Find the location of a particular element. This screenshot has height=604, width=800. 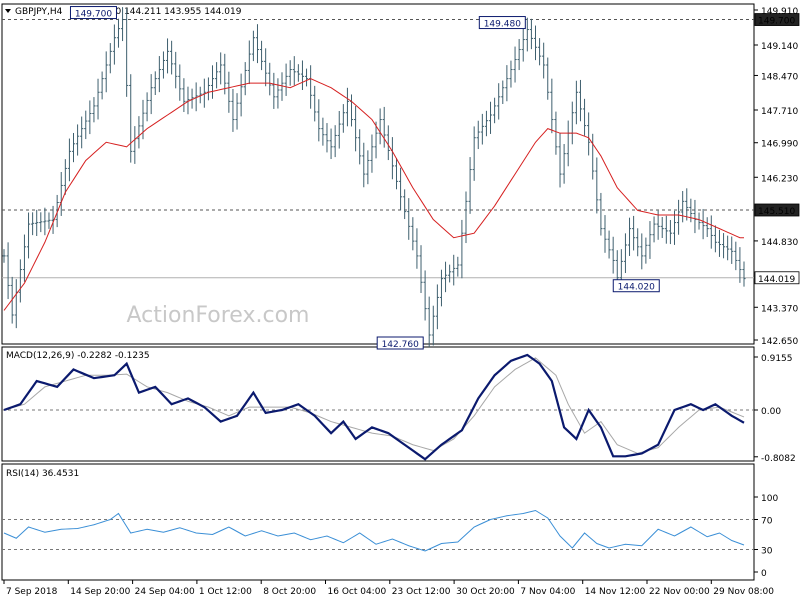

annotation-label: 149.700 is located at coordinates (93, 15).